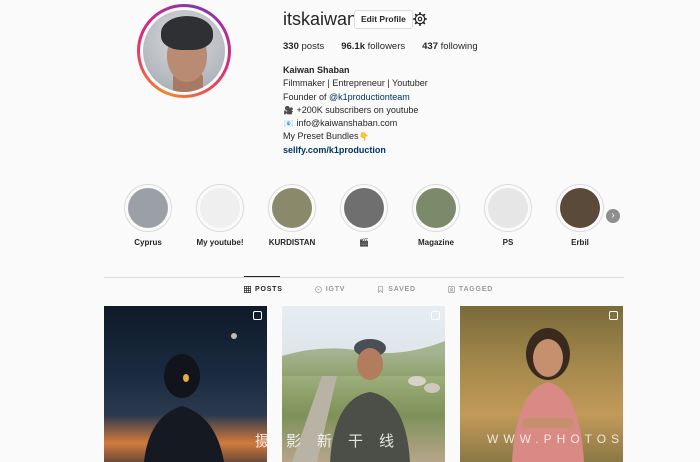 The image size is (700, 462). Describe the element at coordinates (420, 19) in the screenshot. I see `gear-icon` at that location.